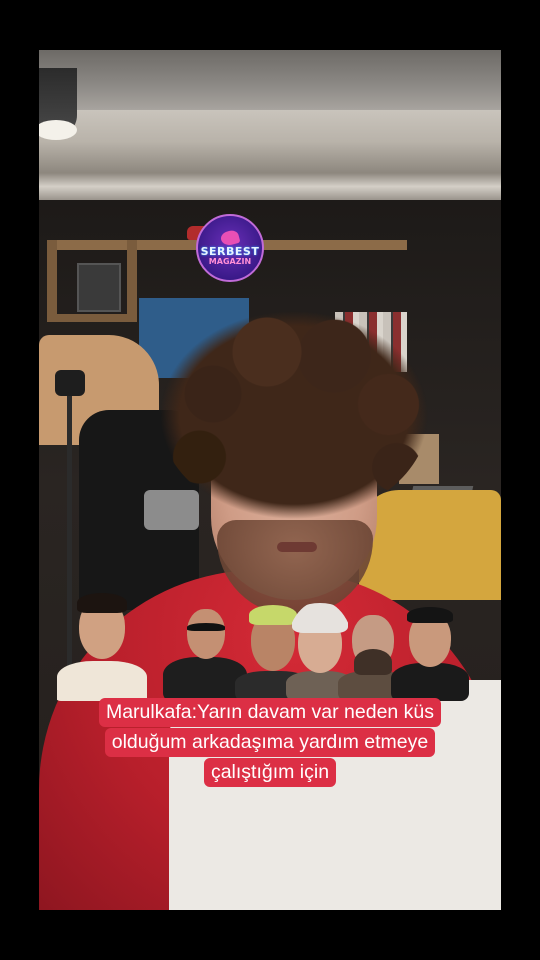 Image resolution: width=540 pixels, height=960 pixels. Describe the element at coordinates (270, 80) in the screenshot. I see `ceiling` at that location.